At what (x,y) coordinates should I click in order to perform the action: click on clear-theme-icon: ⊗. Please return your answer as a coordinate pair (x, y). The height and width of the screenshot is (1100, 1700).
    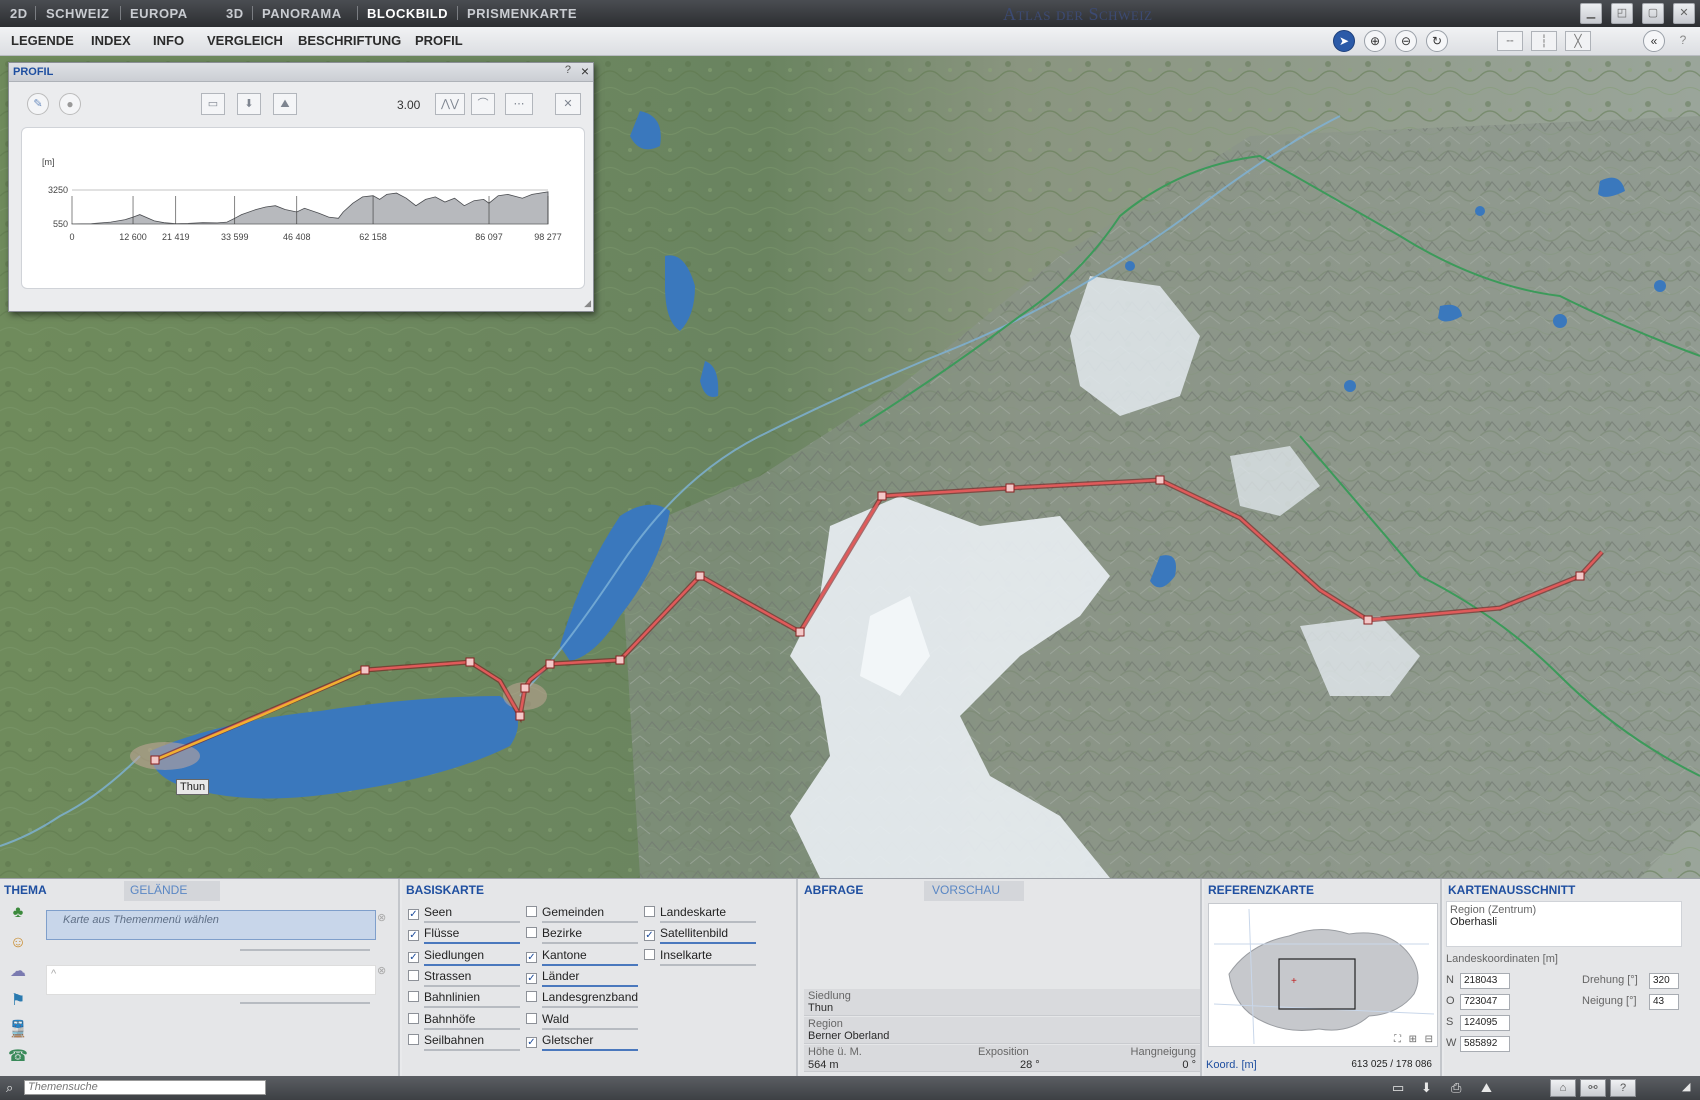
    Looking at the image, I should click on (381, 970).